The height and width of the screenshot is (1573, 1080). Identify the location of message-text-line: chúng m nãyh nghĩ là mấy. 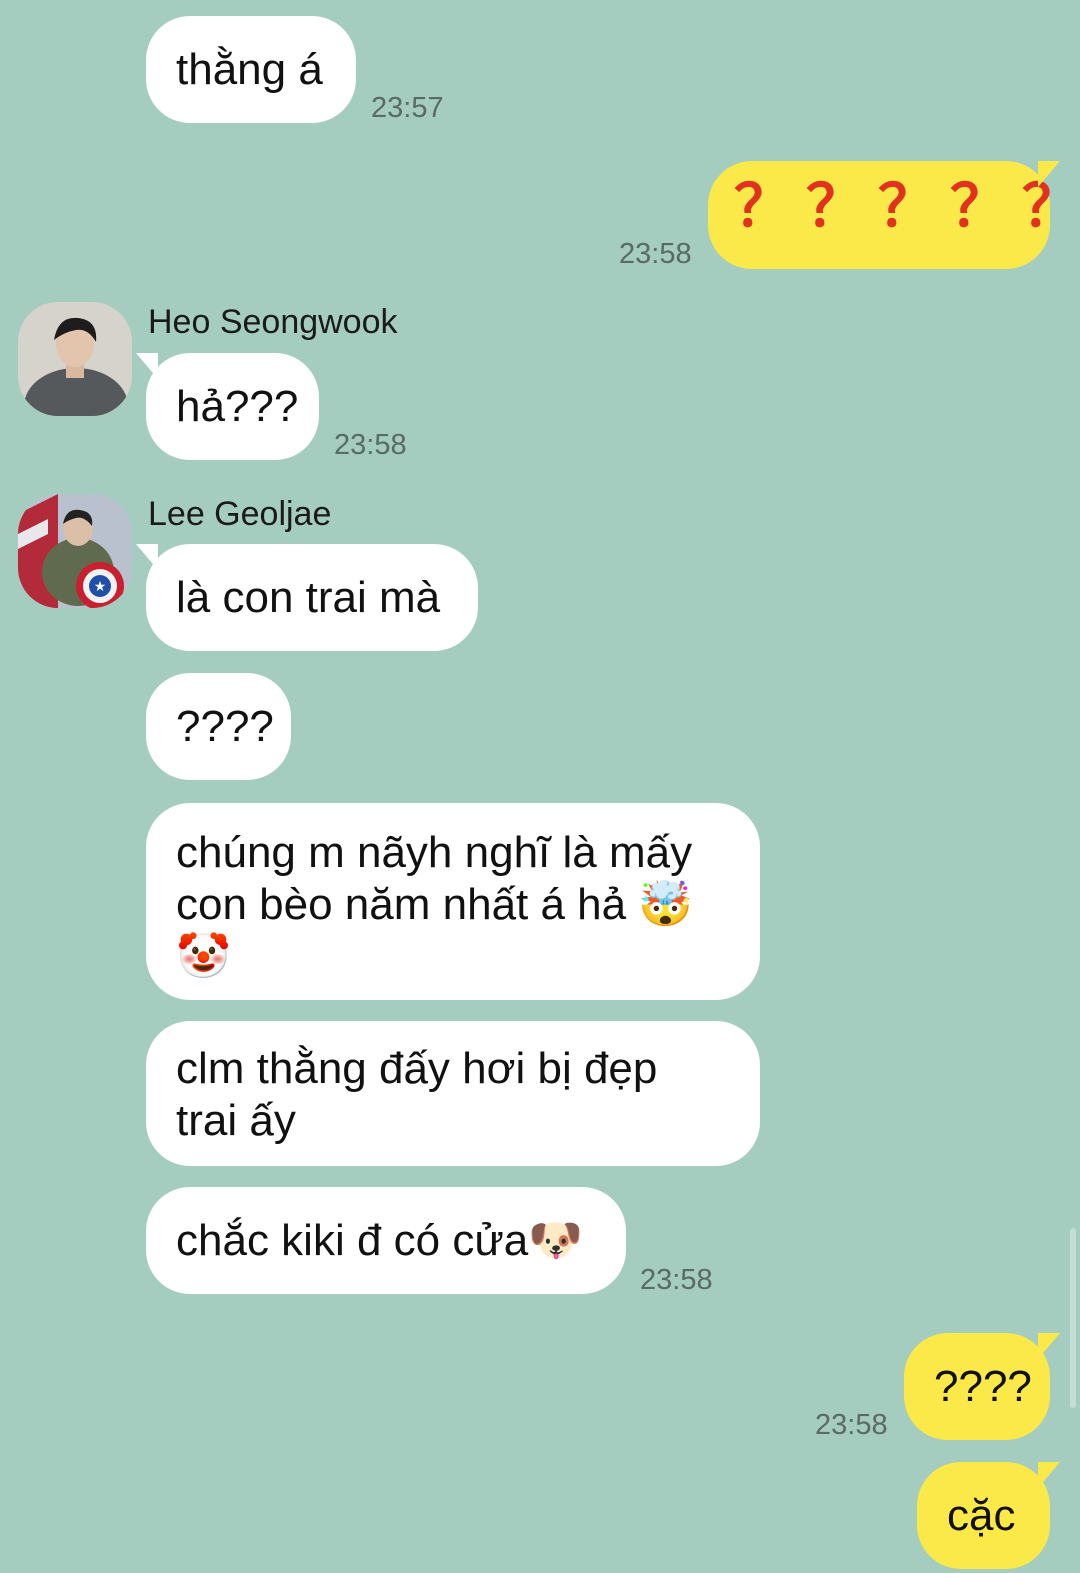
(434, 852).